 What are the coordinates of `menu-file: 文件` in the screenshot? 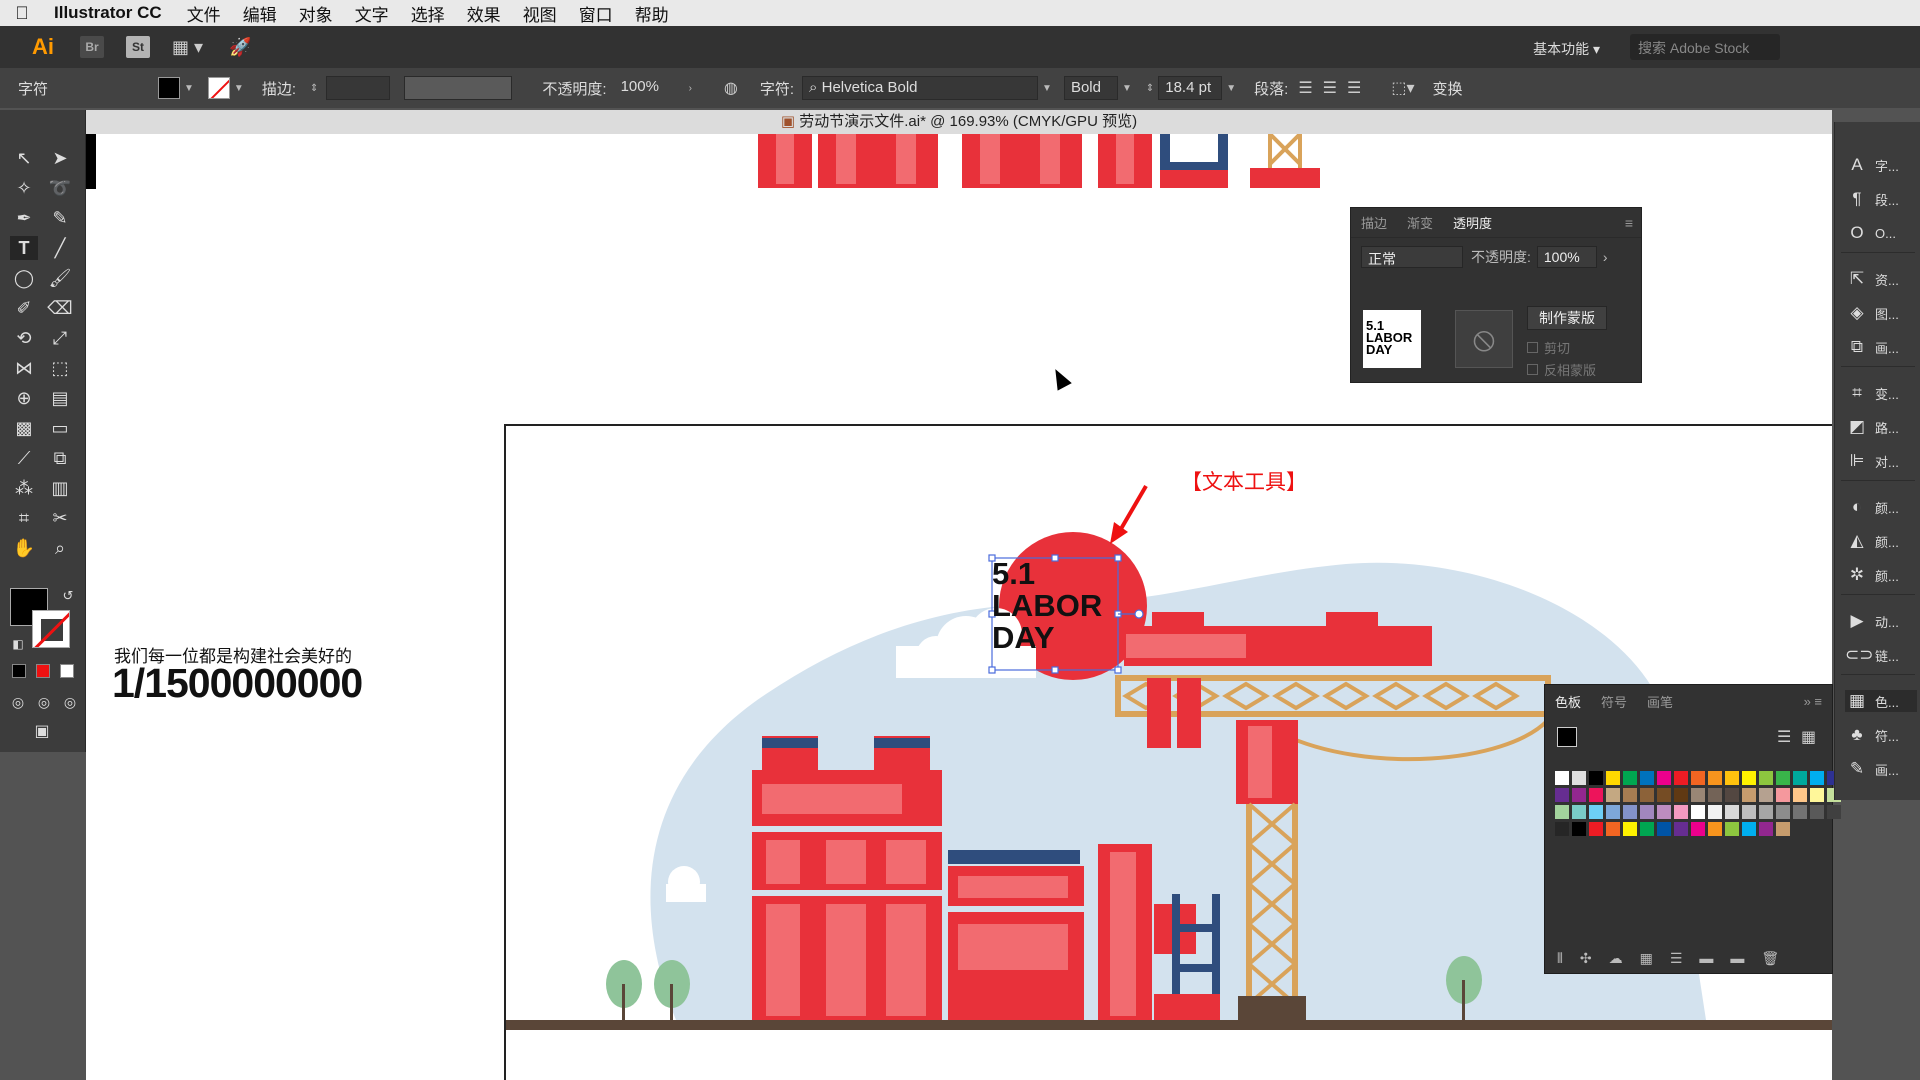 It's located at (204, 13).